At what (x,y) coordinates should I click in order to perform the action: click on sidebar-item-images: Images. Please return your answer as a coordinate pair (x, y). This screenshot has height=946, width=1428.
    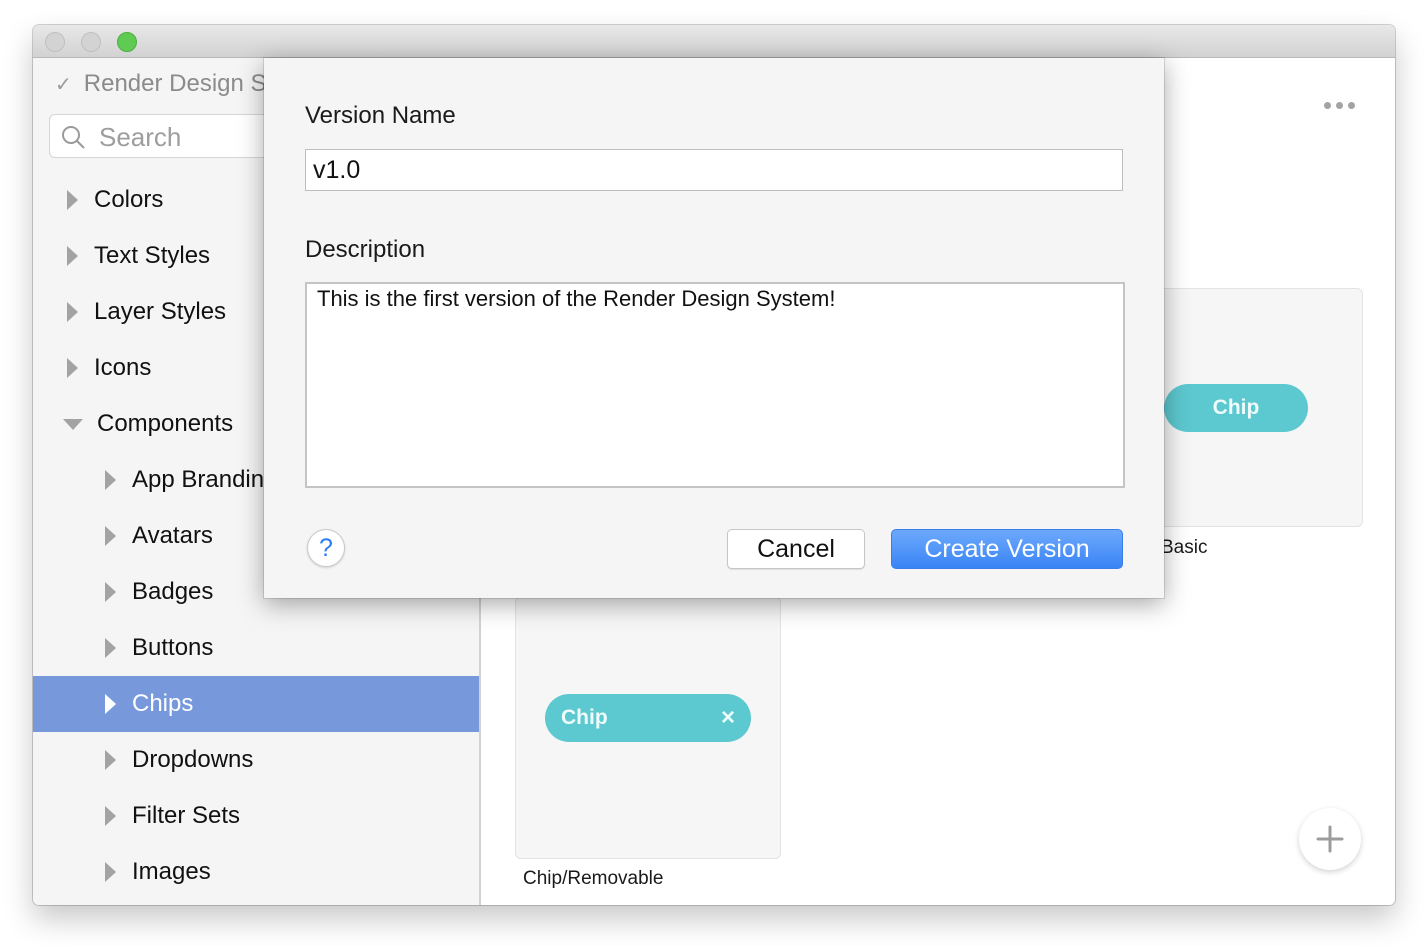
    Looking at the image, I should click on (256, 872).